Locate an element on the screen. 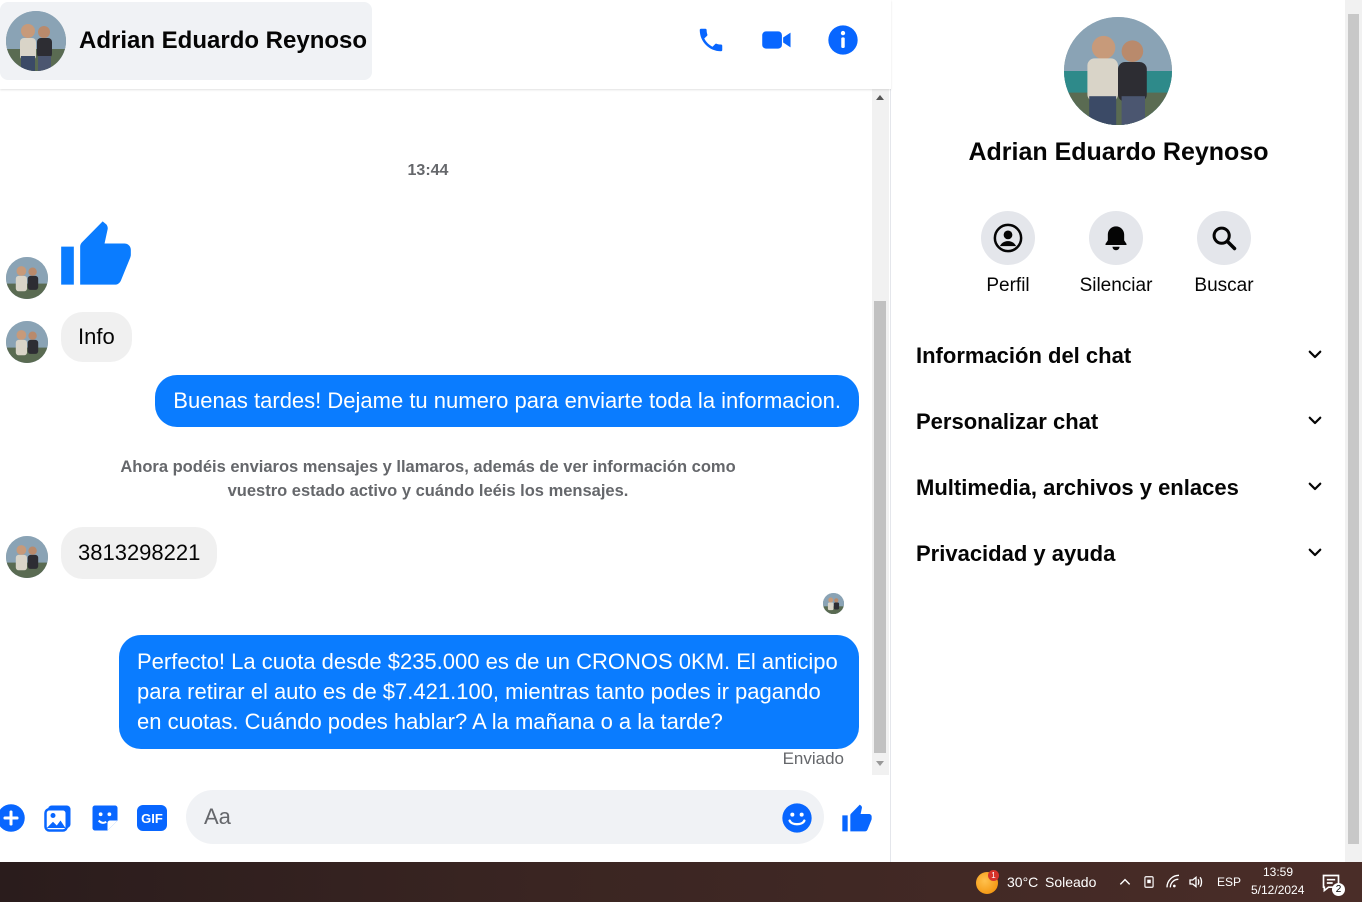 This screenshot has width=1362, height=902. action-label: Perfil is located at coordinates (1008, 285).